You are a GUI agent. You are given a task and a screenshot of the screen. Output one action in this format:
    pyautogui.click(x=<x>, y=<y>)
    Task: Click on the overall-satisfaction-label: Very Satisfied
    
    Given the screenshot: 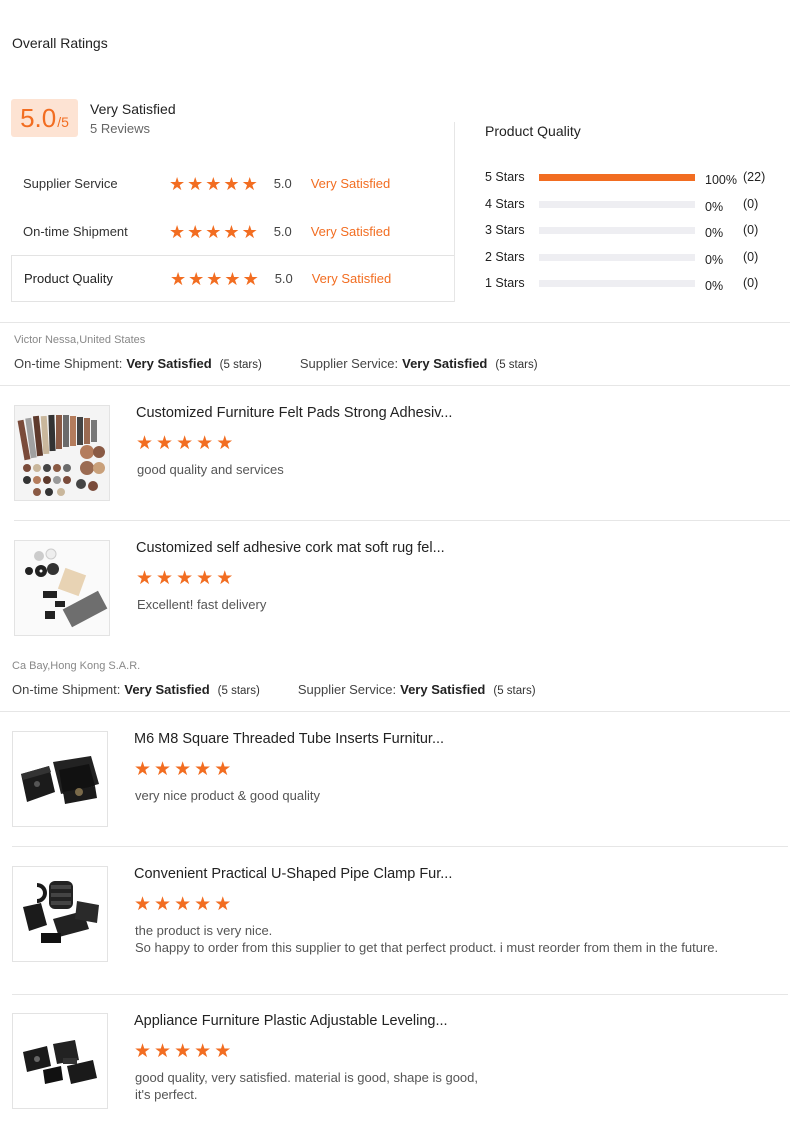 What is the action you would take?
    pyautogui.click(x=133, y=109)
    